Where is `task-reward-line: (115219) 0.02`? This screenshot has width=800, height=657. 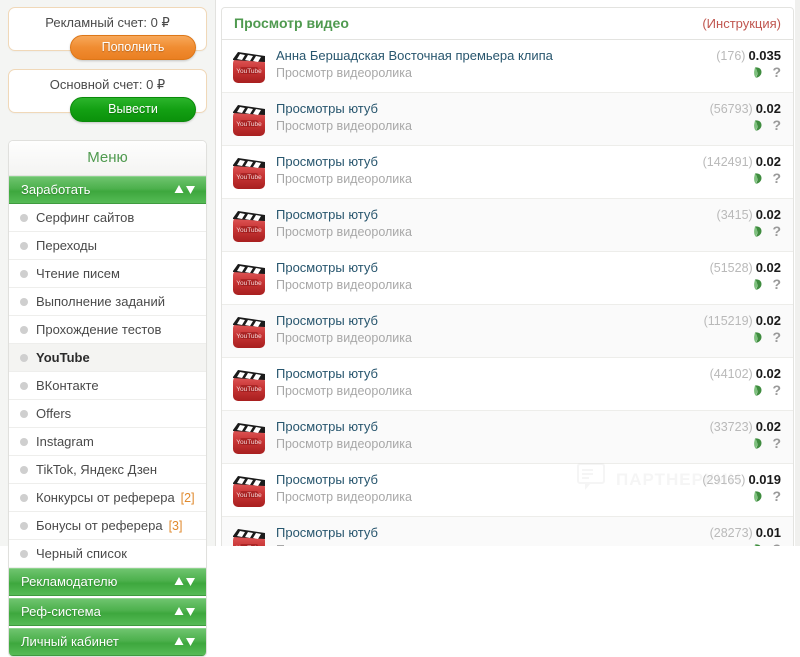 task-reward-line: (115219) 0.02 is located at coordinates (742, 320).